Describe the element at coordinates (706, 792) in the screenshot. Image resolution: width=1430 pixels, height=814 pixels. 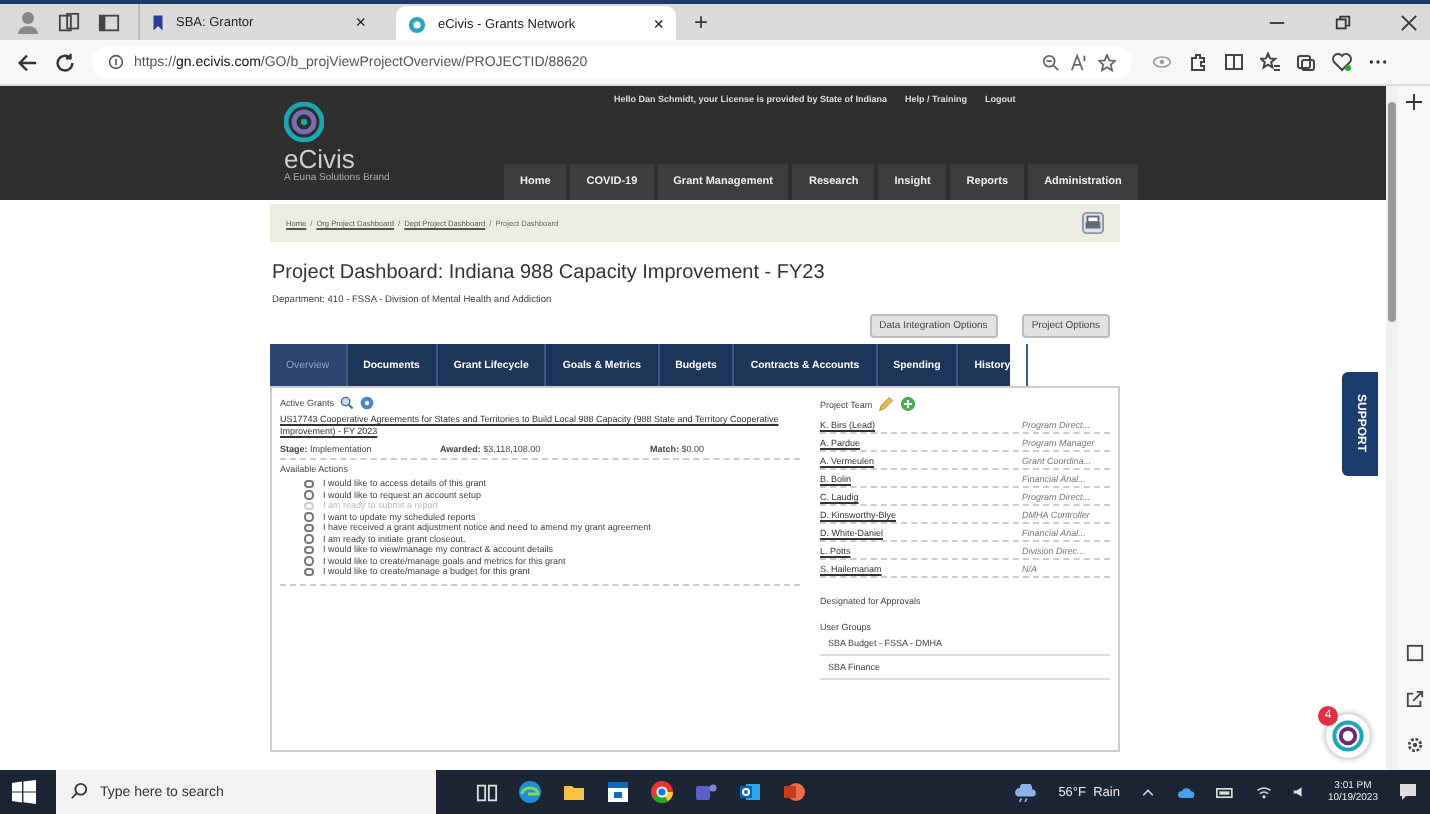
I see `teams-icon` at that location.